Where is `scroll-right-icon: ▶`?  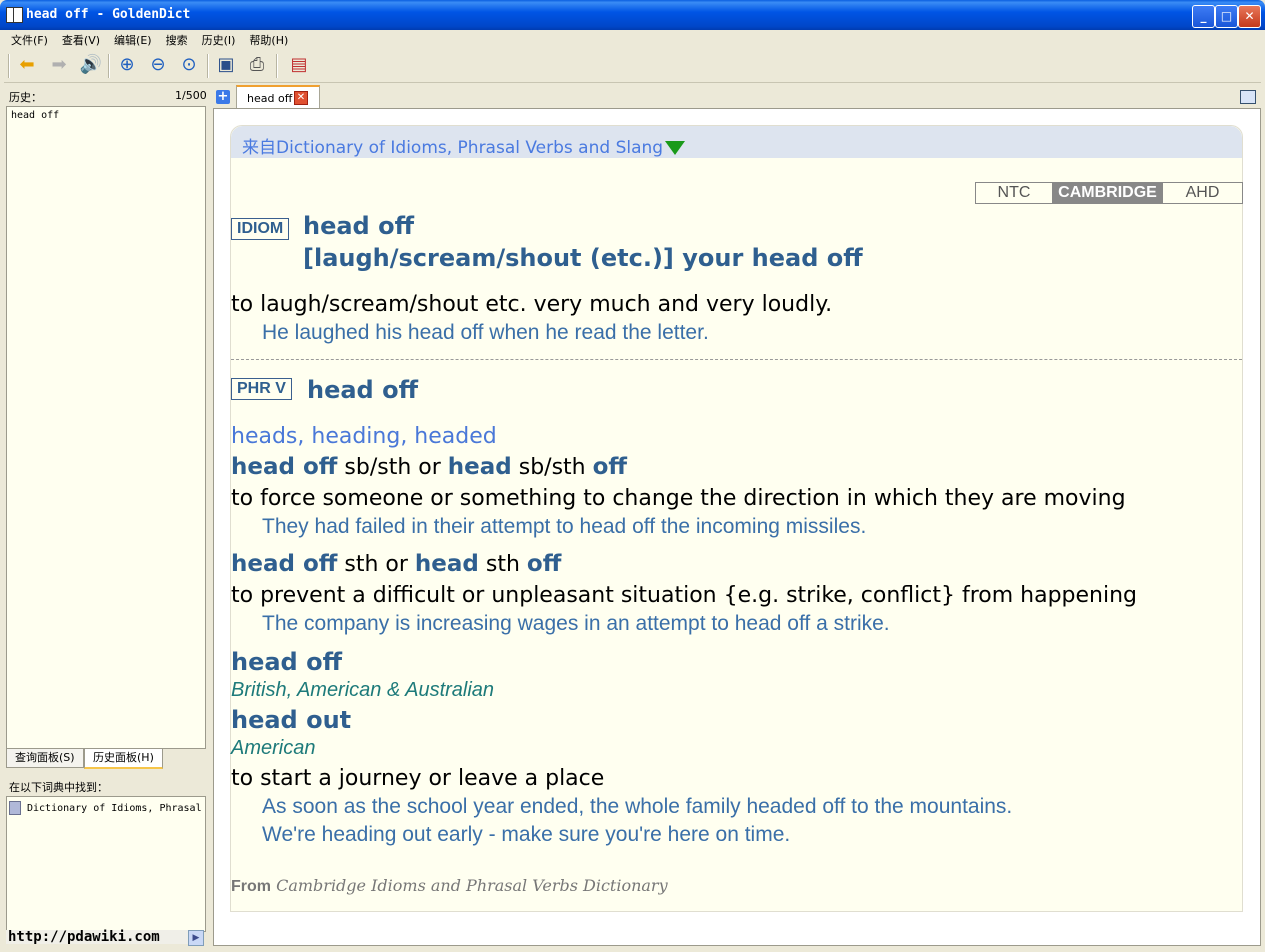
scroll-right-icon: ▶ is located at coordinates (196, 938).